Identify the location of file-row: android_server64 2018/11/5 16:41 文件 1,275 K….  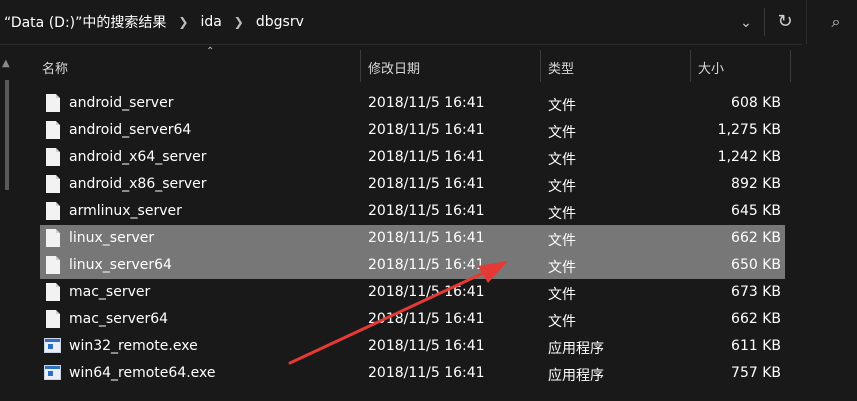
(412, 130).